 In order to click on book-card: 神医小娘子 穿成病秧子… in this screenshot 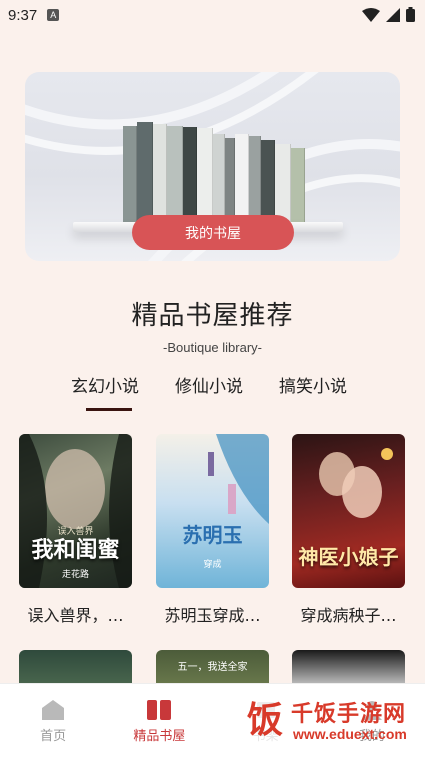, I will do `click(348, 530)`.